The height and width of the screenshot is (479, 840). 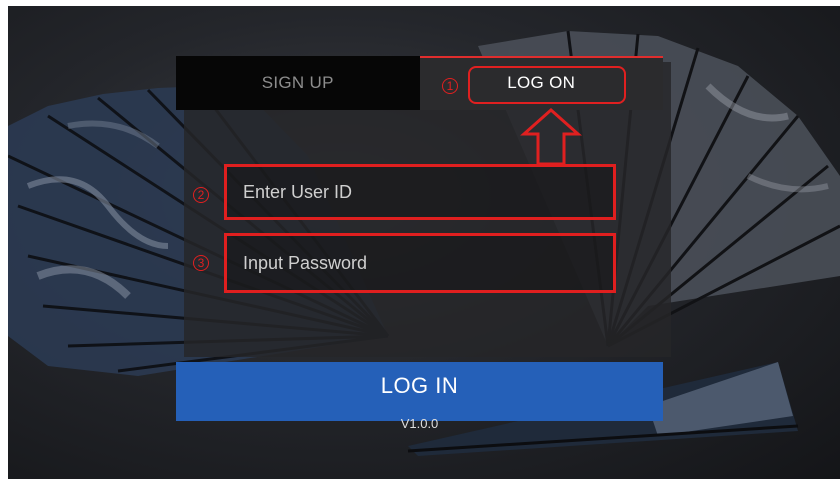 I want to click on log-on-highlight-box, so click(x=547, y=85).